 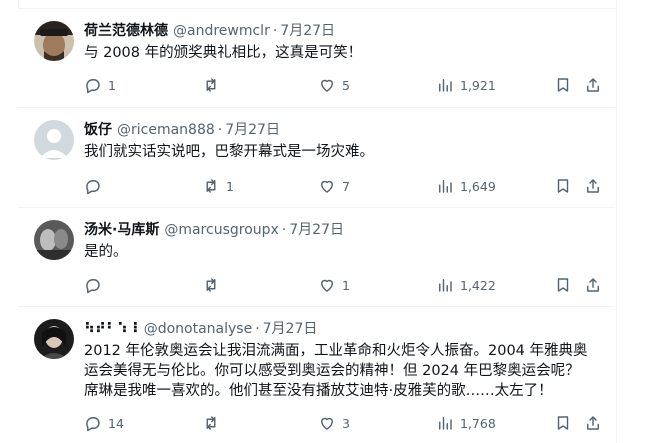 I want to click on views-button: 1,768, so click(x=466, y=423).